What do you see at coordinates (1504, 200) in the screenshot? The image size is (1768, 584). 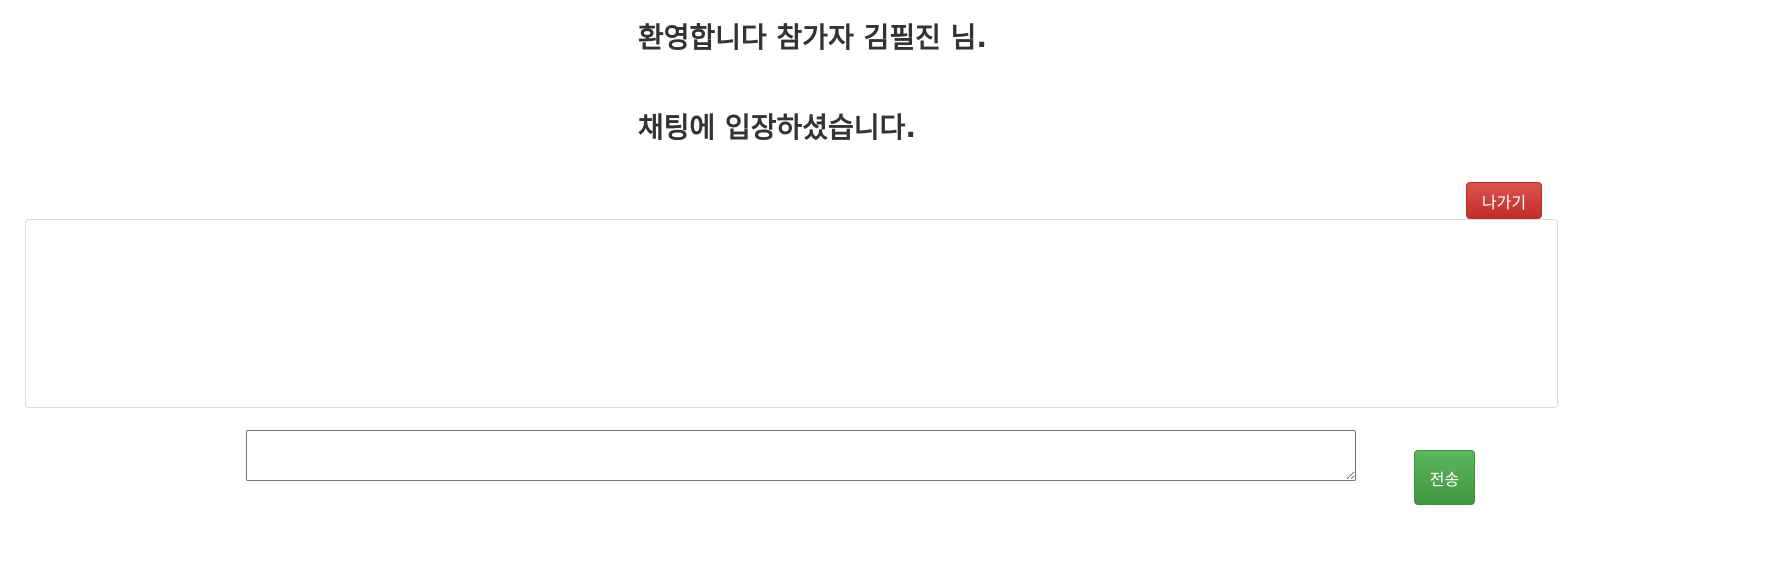 I see `exit-button: 나가기` at bounding box center [1504, 200].